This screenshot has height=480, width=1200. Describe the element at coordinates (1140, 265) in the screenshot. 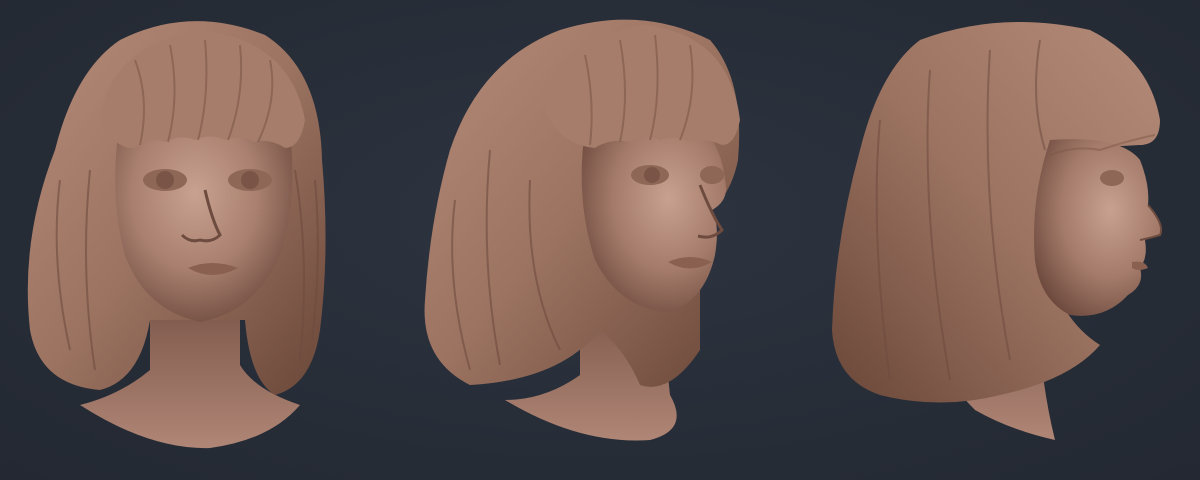

I see `profile-mouth` at that location.